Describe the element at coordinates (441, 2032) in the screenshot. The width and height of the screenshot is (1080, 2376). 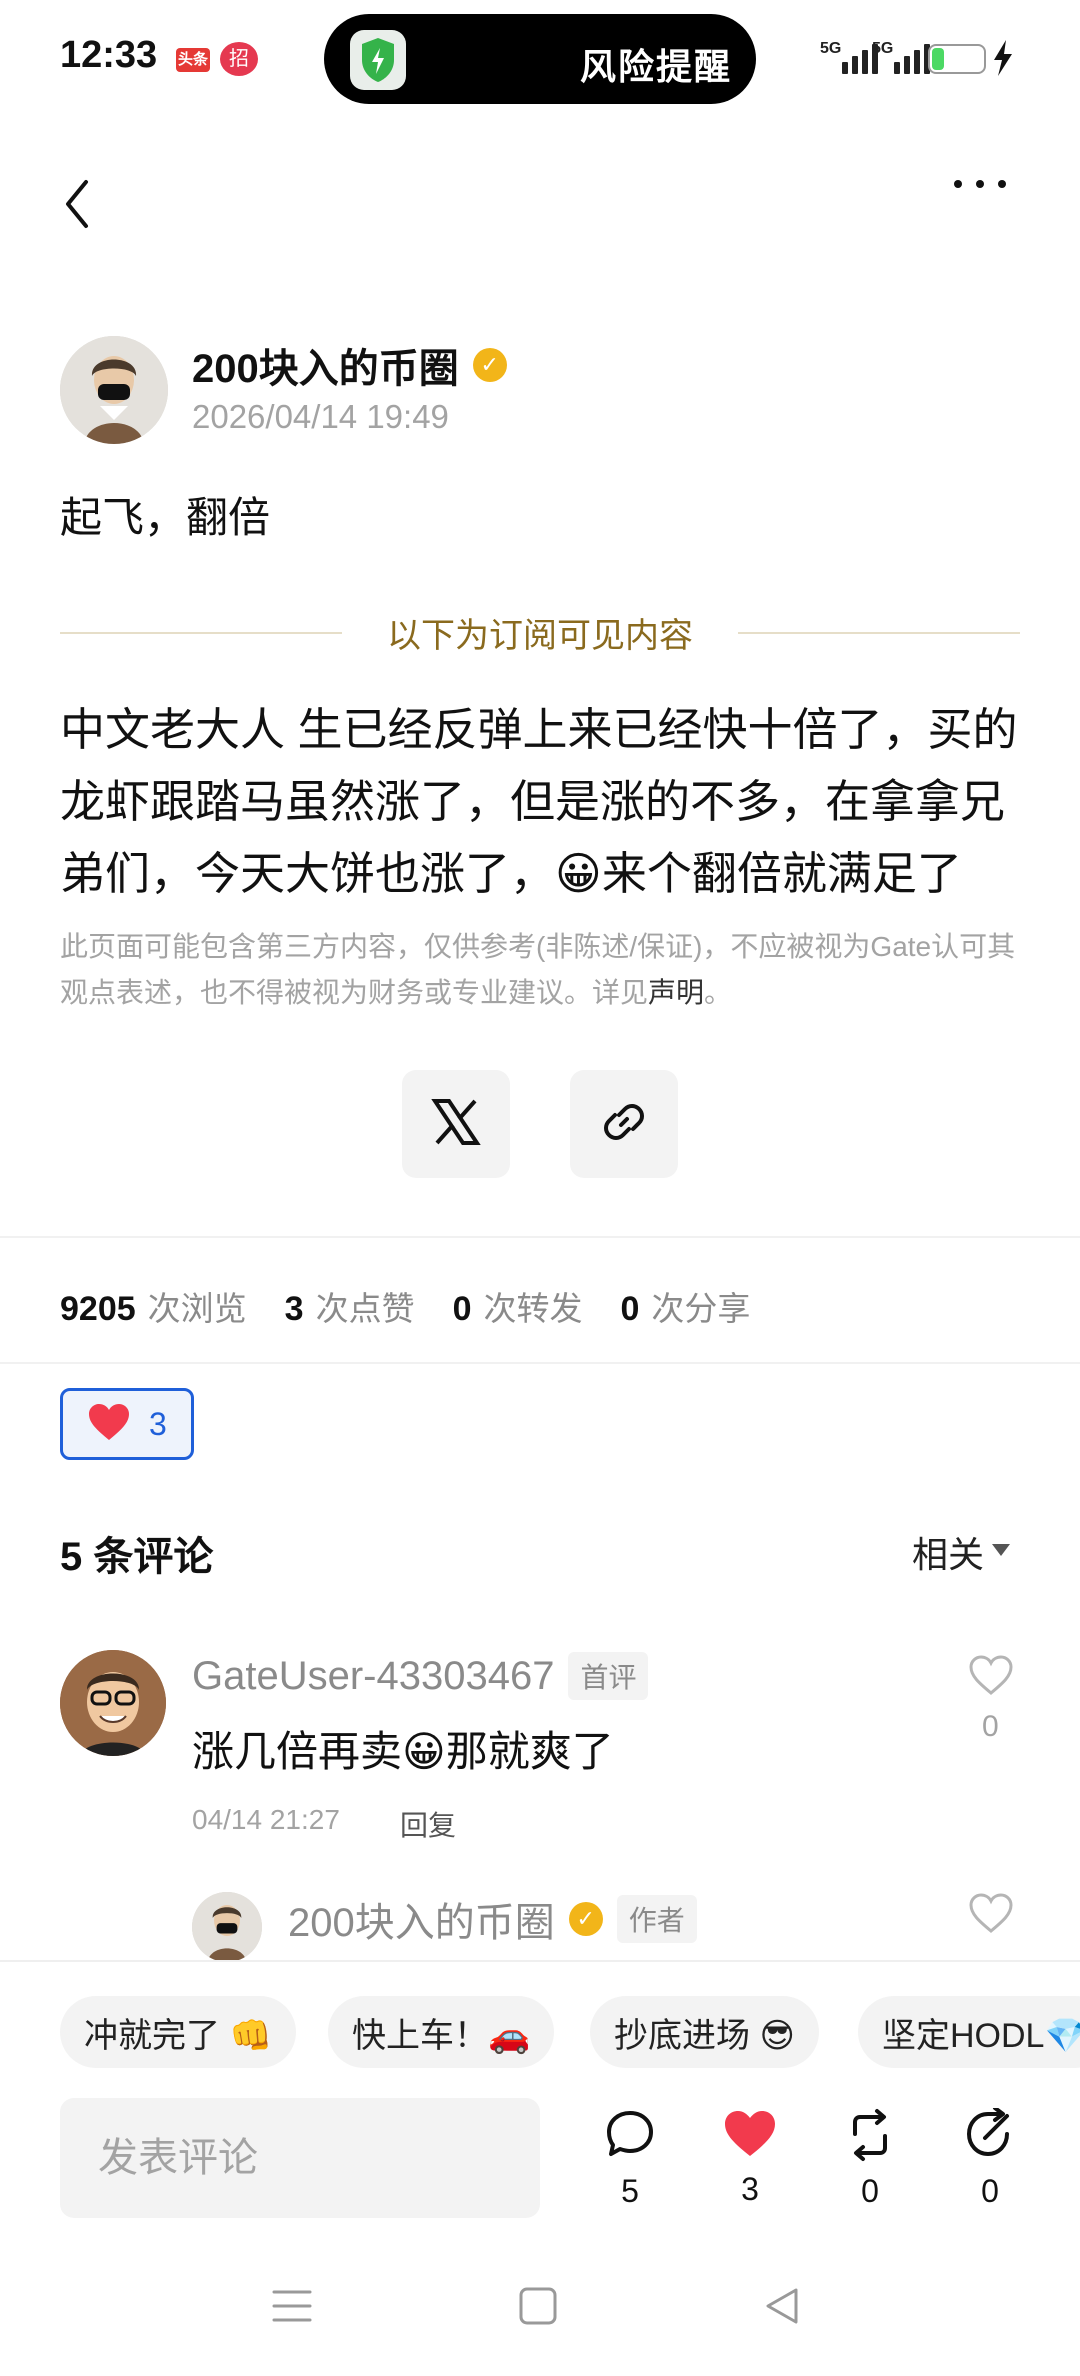
I see `quick-reply-chip: 快上车！🚗` at that location.